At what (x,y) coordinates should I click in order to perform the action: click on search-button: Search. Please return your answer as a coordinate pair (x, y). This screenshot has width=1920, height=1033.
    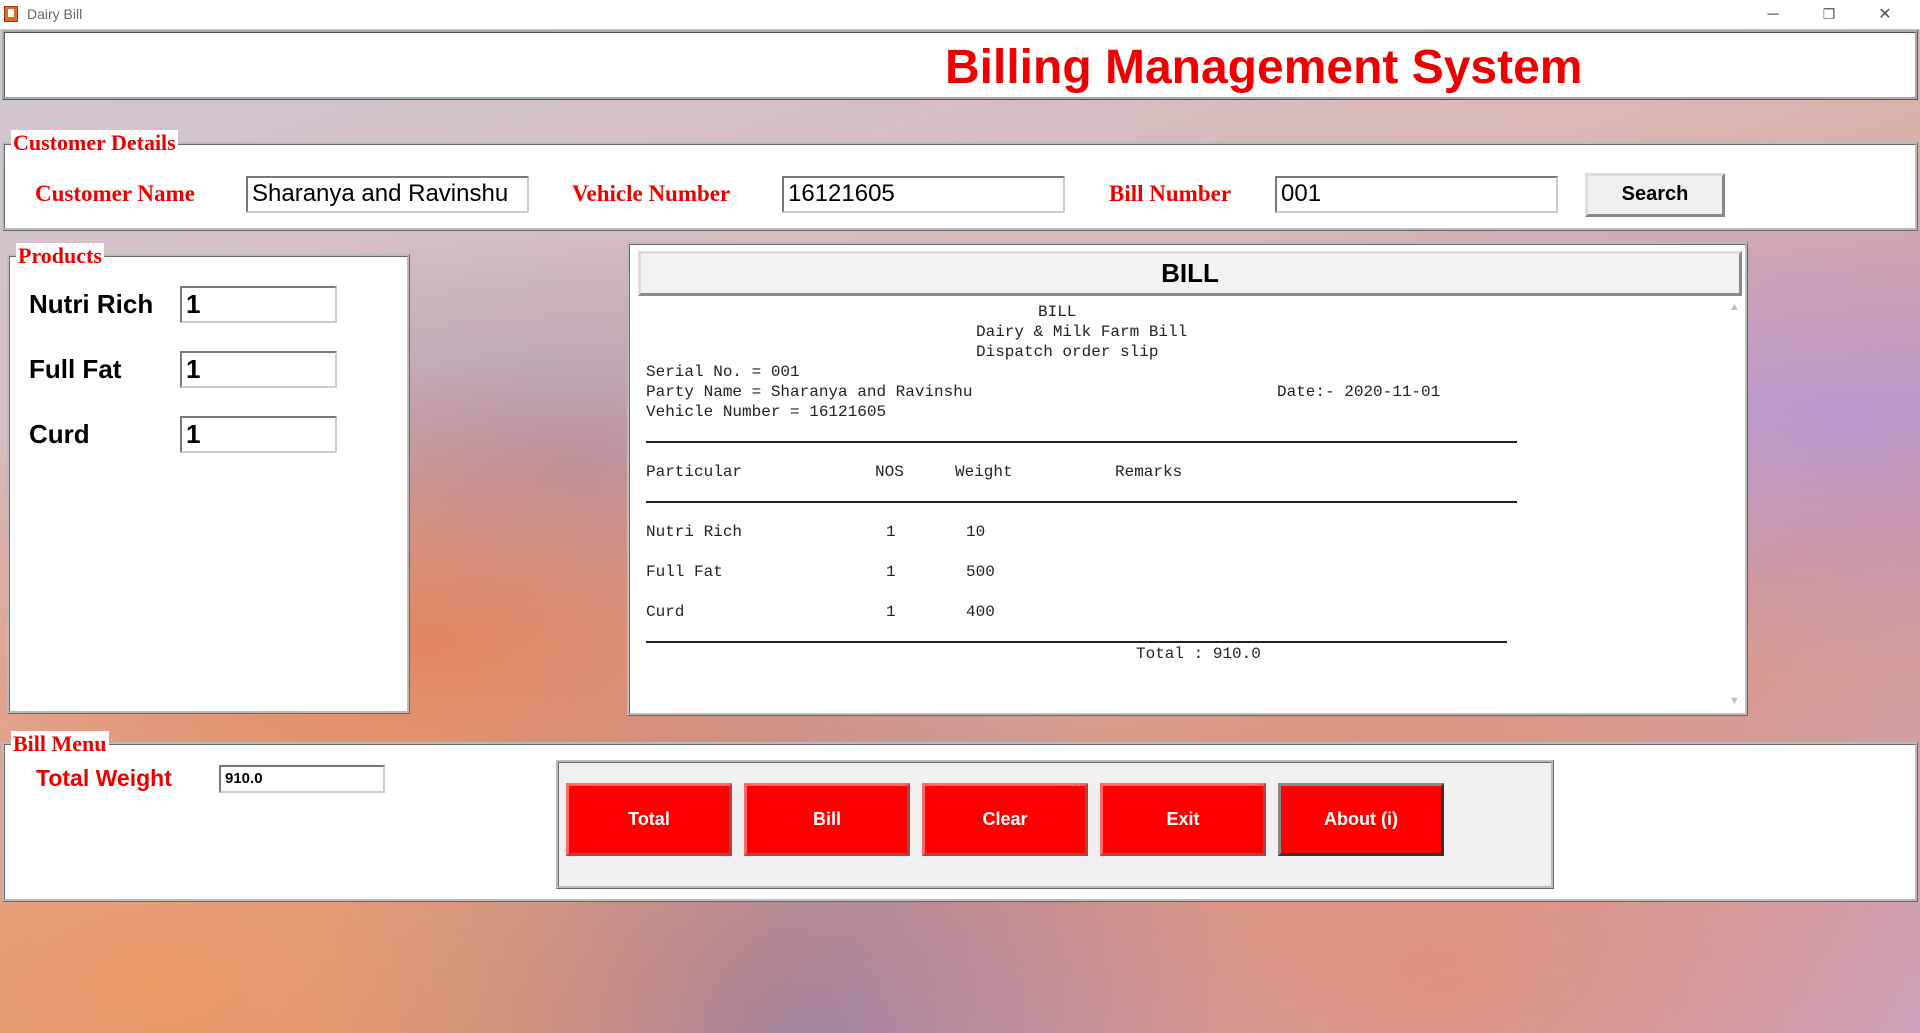
    Looking at the image, I should click on (1655, 195).